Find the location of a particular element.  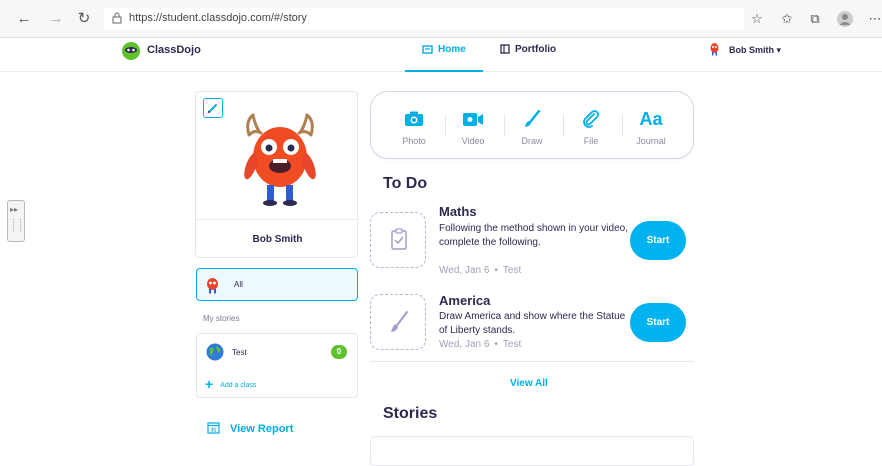

pencil-icon is located at coordinates (212, 109).